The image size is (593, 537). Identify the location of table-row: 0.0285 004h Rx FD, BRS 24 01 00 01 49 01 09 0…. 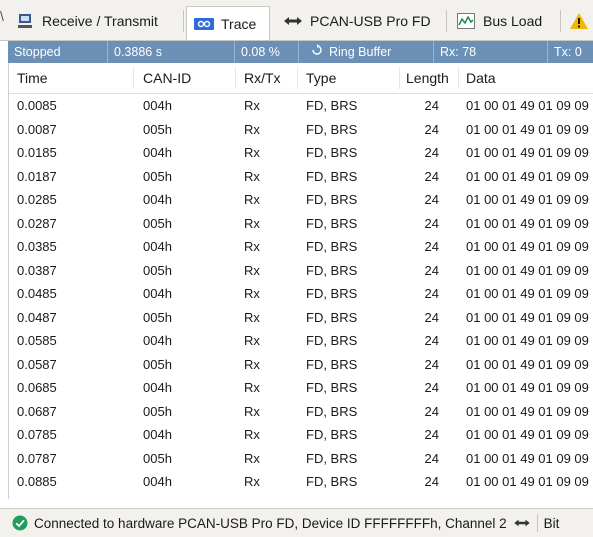
(301, 200).